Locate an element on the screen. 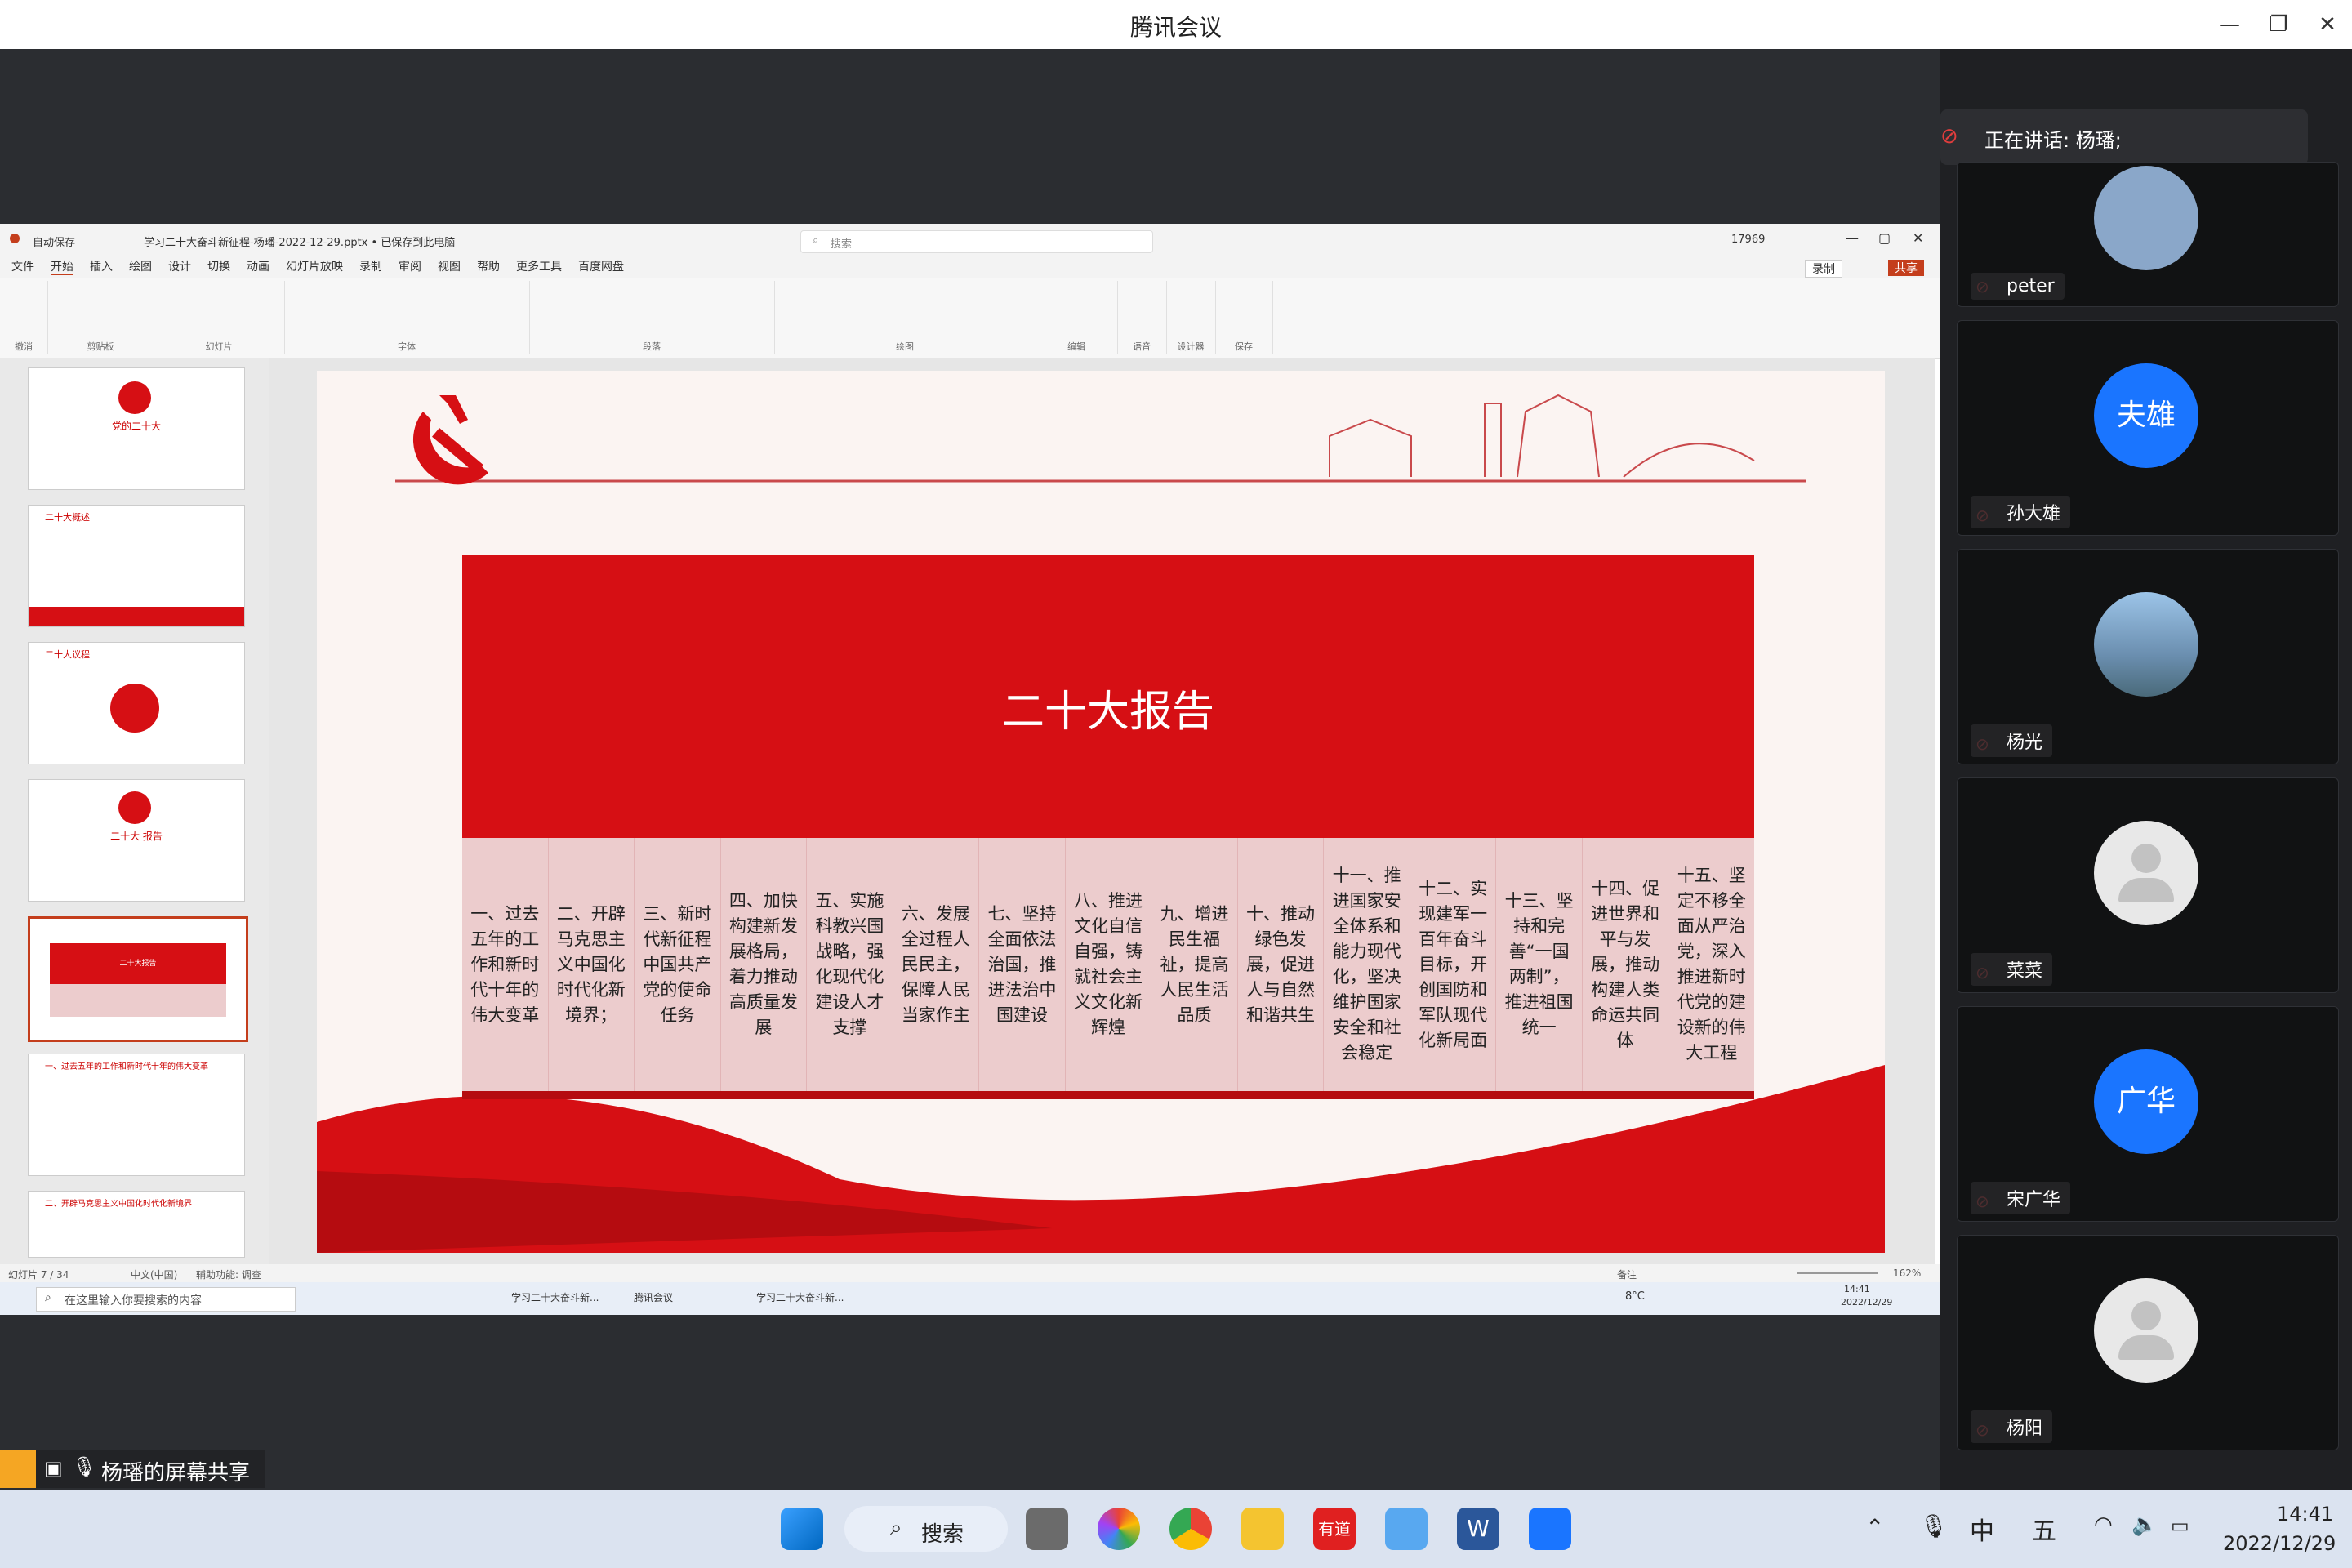  slide-thumbnail: 6二十大 报告 is located at coordinates (136, 840).